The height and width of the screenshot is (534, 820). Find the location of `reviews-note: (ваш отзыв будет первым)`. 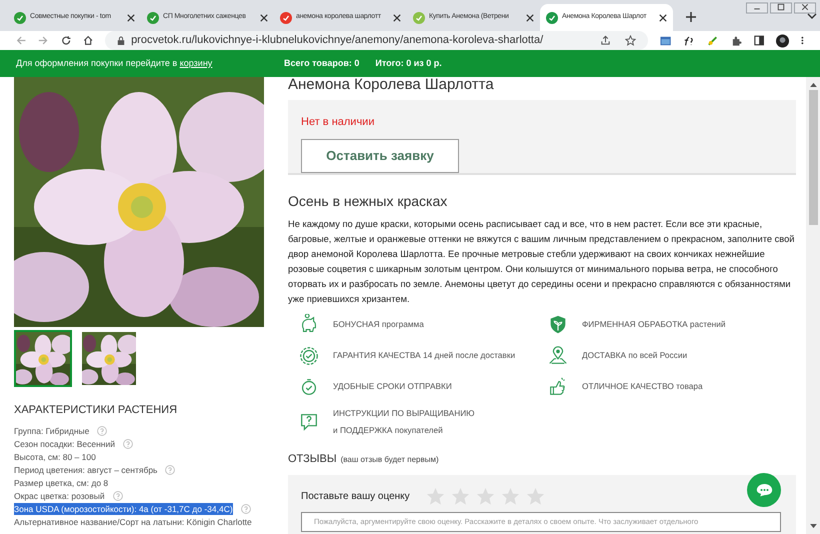

reviews-note: (ваш отзыв будет первым) is located at coordinates (389, 460).